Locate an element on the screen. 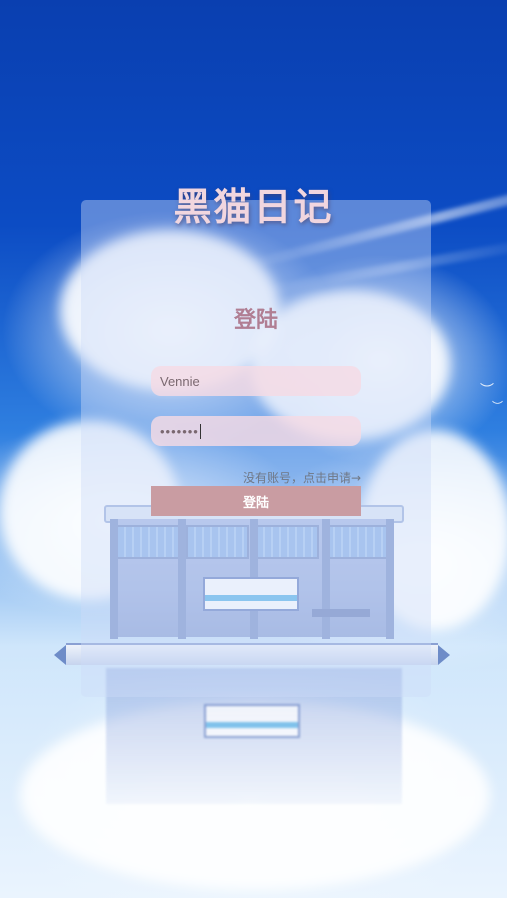 This screenshot has width=507, height=898. password-input: ••••••• is located at coordinates (256, 431).